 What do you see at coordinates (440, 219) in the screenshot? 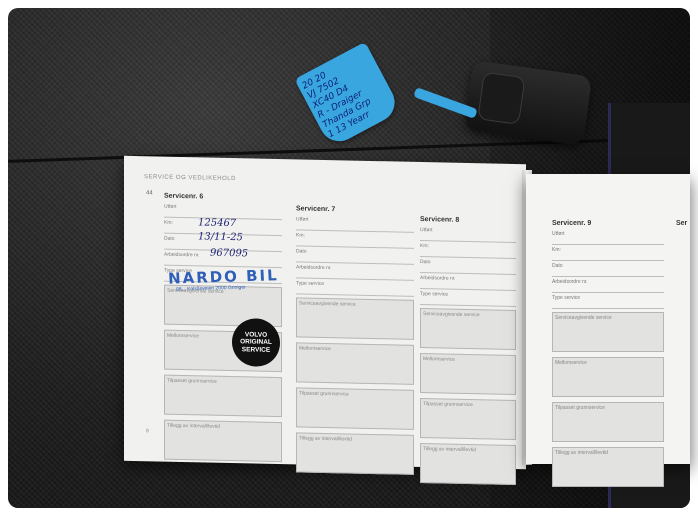
I see `service-title: Servicenr. 8` at bounding box center [440, 219].